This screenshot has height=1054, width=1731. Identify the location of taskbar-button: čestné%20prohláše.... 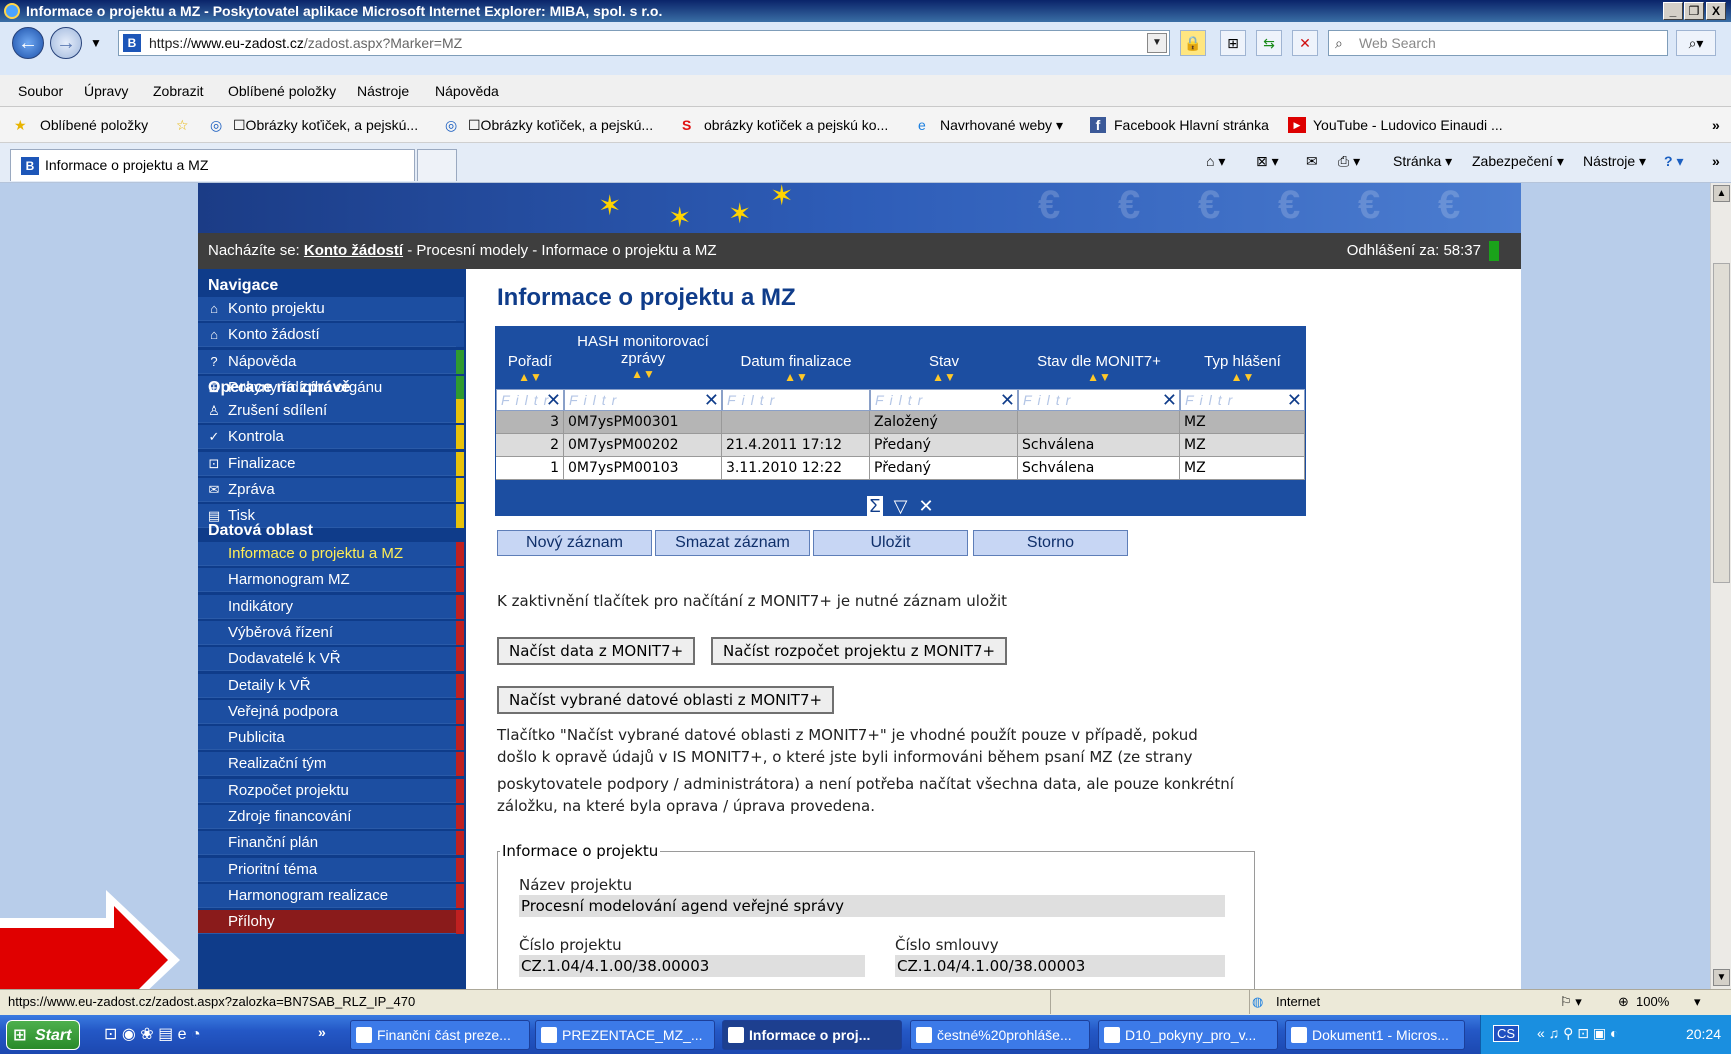
(1000, 1035).